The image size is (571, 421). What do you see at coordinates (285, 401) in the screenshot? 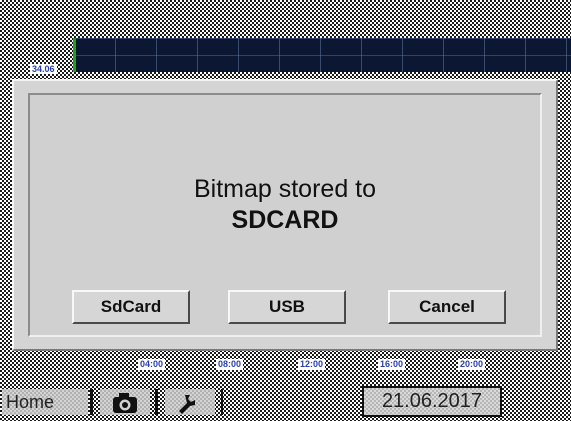
I see `status-bar: Home 21.06.2017` at bounding box center [285, 401].